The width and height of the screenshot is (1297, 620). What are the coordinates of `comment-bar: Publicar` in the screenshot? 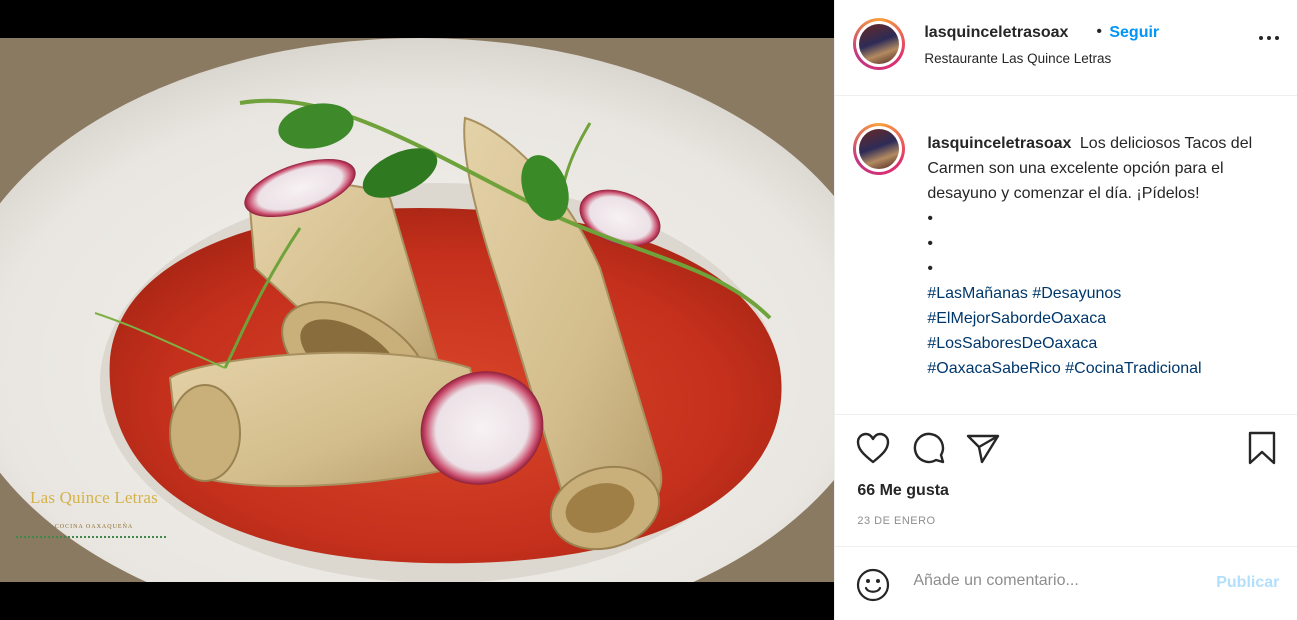 It's located at (1066, 584).